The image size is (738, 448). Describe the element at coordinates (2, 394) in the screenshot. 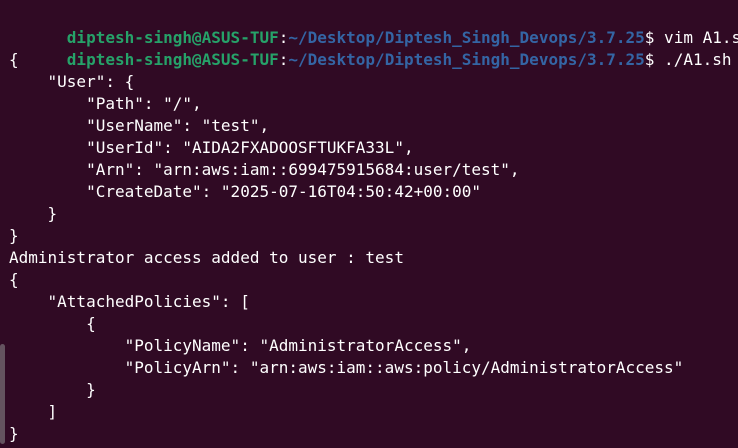

I see `scrollbar-thumb` at that location.